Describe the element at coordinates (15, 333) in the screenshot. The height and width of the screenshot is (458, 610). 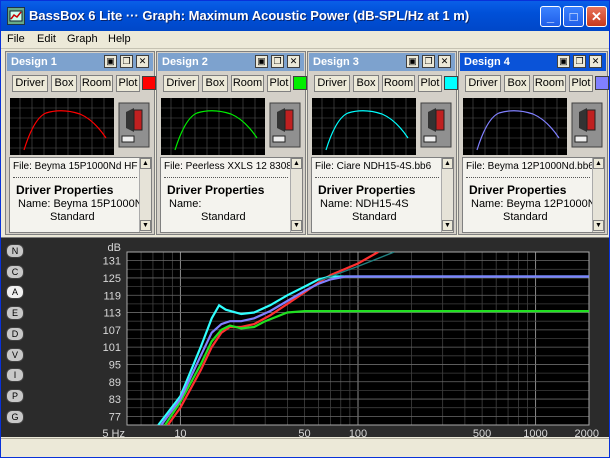
I see `graph-button-d: D` at that location.